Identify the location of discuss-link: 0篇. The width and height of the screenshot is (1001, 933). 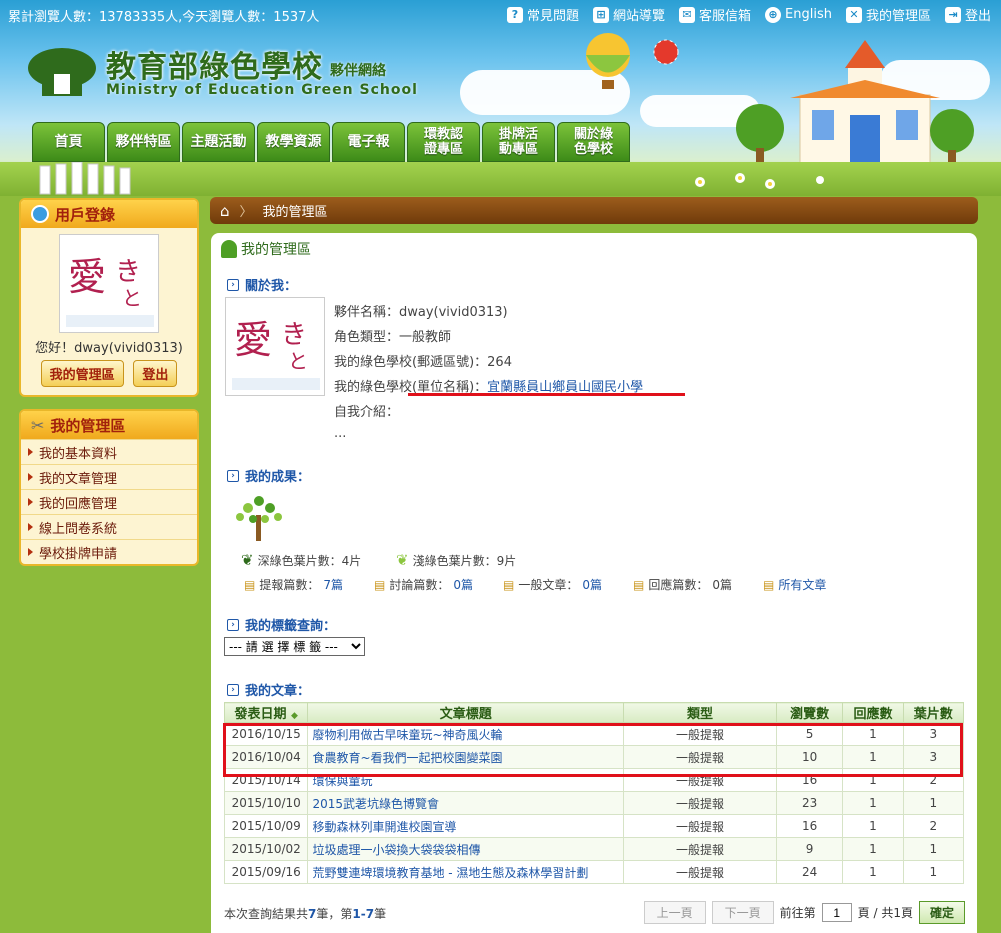
(463, 584).